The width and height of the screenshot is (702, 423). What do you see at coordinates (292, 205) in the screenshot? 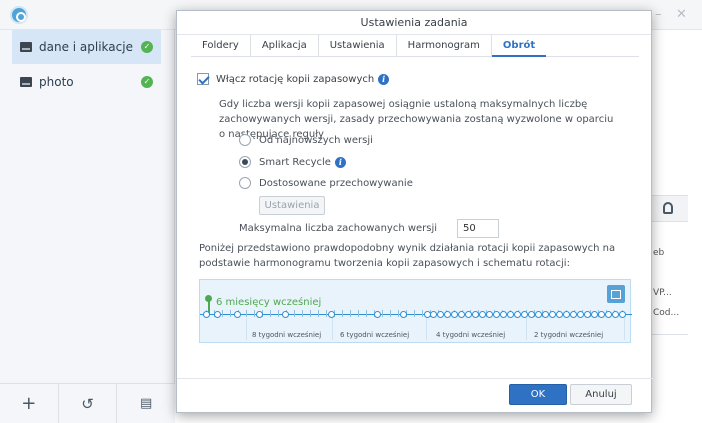
I see `custom-settings-button: Ustawienia` at bounding box center [292, 205].